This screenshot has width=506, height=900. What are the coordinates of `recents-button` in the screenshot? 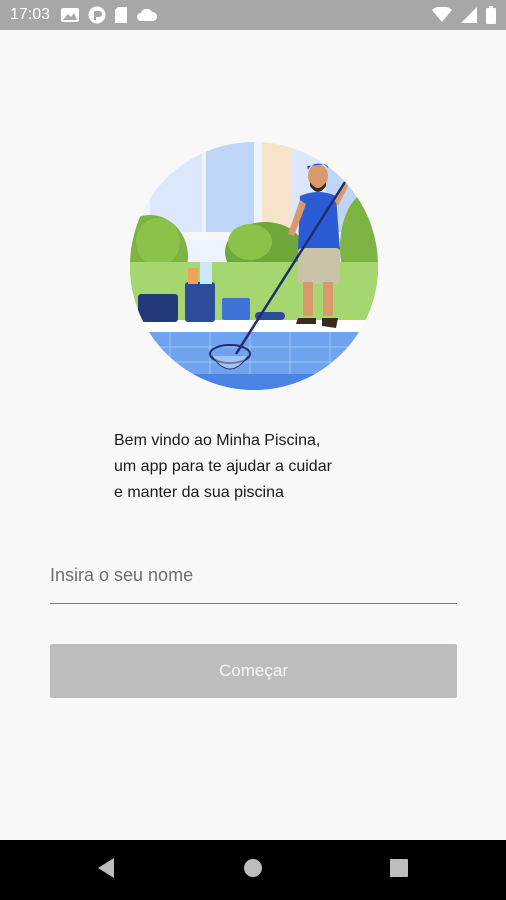 It's located at (399, 870).